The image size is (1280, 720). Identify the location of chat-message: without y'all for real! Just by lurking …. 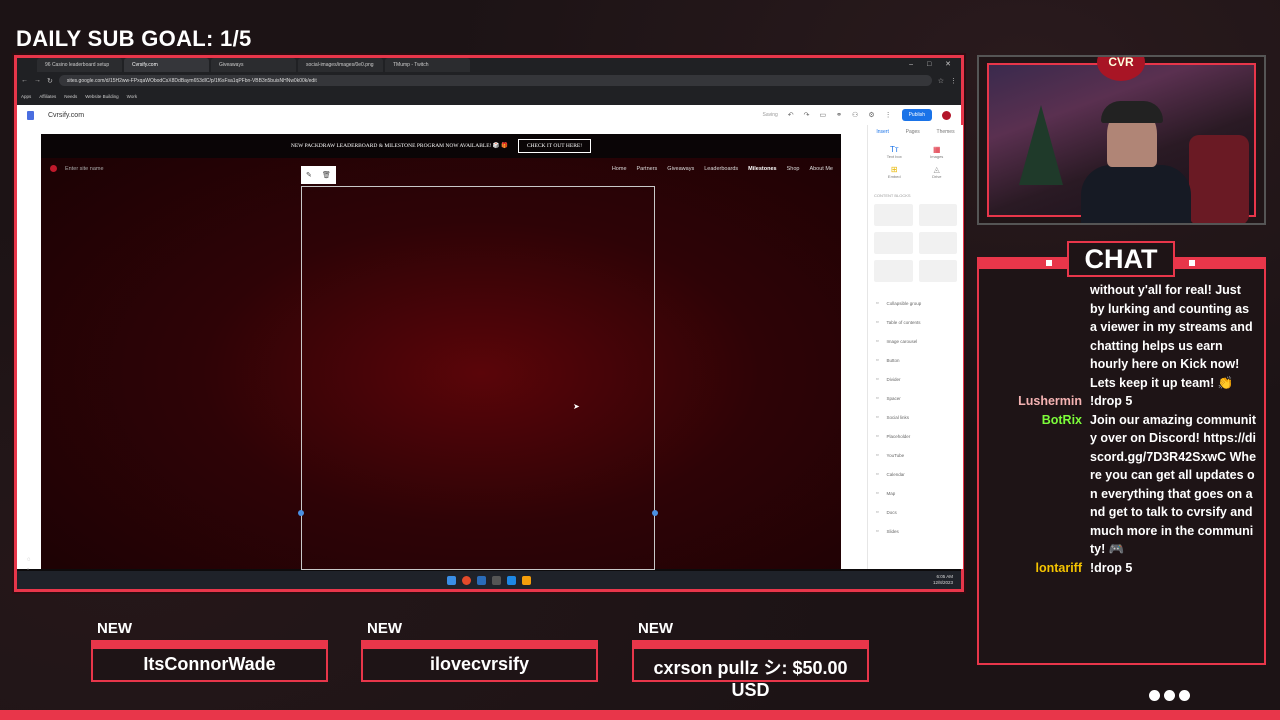
(1124, 336).